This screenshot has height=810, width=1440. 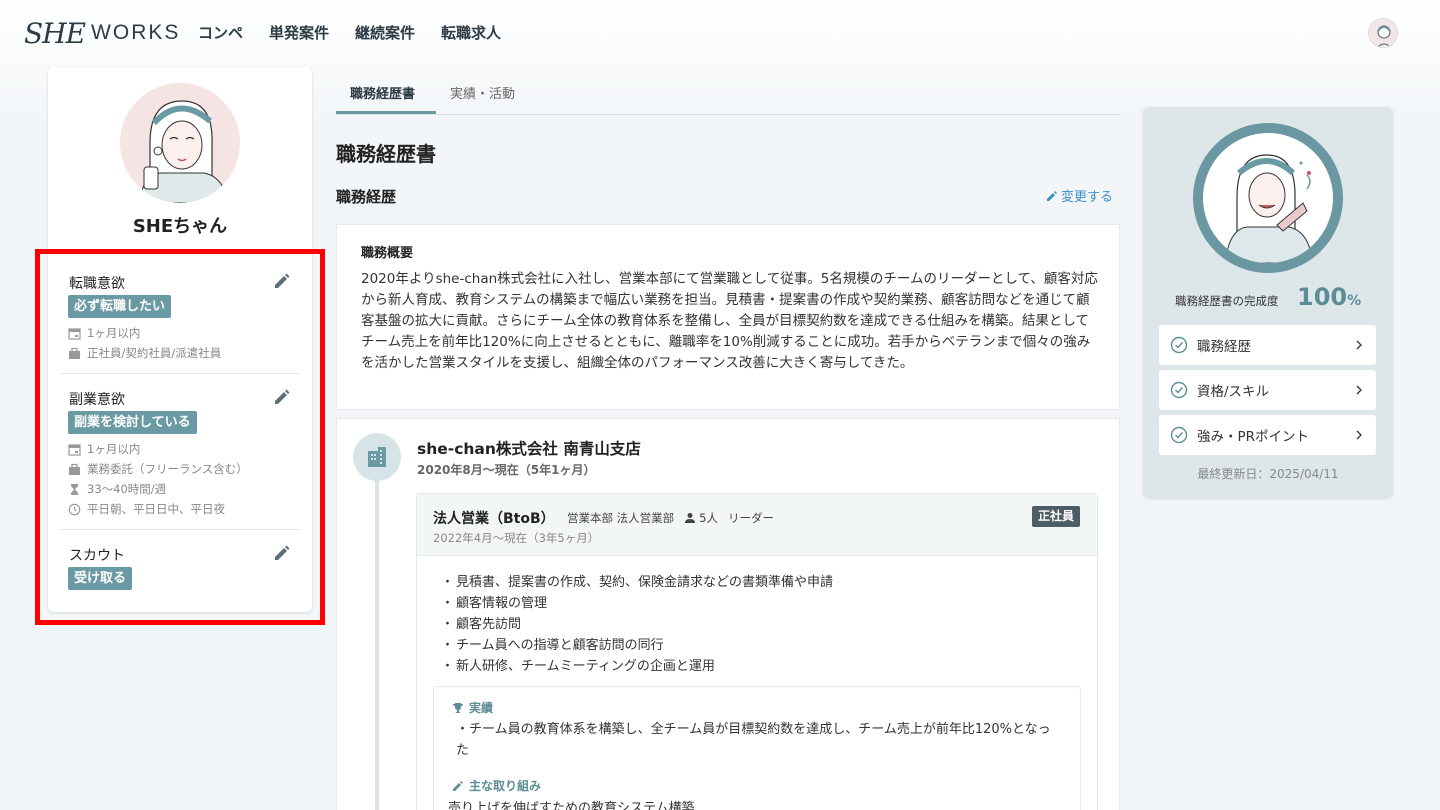 I want to click on effort-text: 売り上げを伸ばすための教育システム構築, so click(x=571, y=805).